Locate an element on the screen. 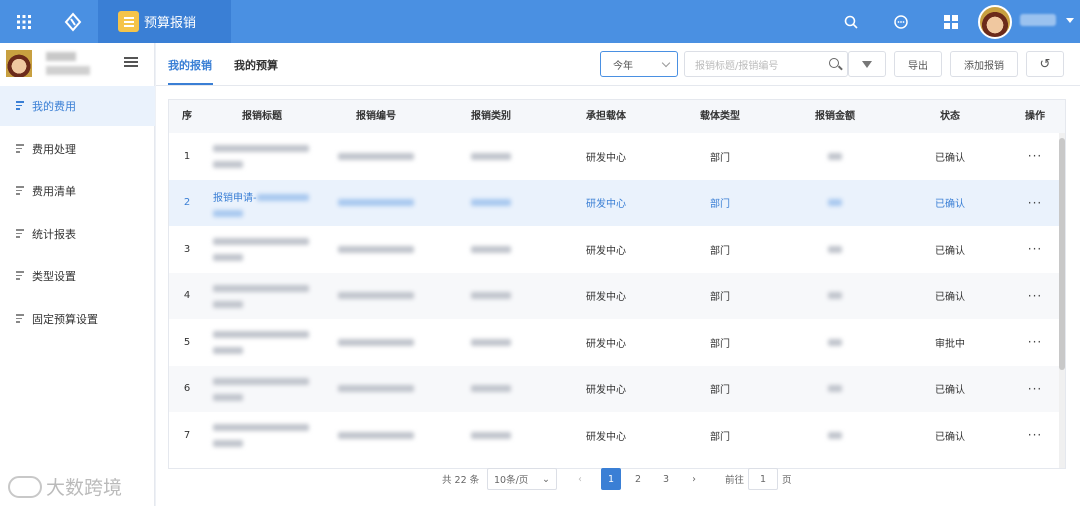 The width and height of the screenshot is (1080, 506). table-row: 7 研发中心 部门 已确认 ··· is located at coordinates (614, 435).